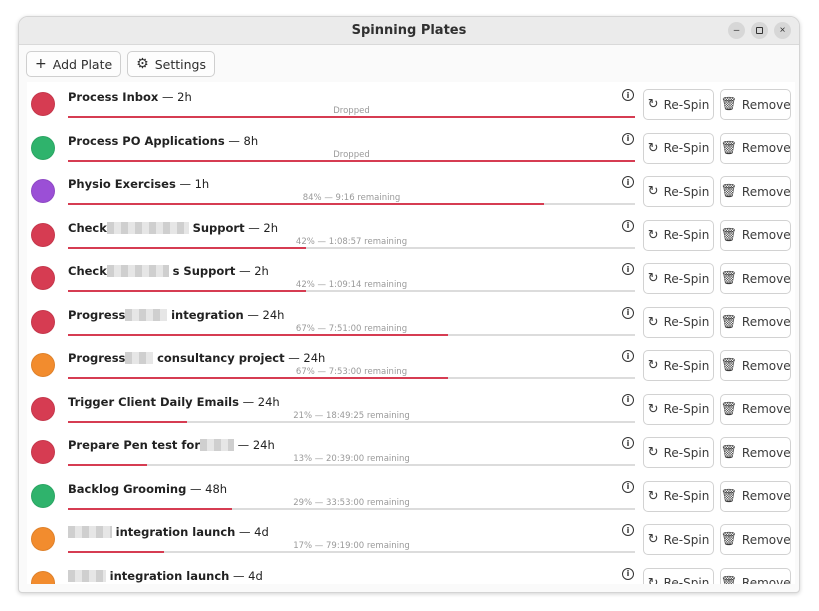 This screenshot has height=611, width=819. I want to click on plate-name: Prepare Pen test for — 24h, so click(171, 445).